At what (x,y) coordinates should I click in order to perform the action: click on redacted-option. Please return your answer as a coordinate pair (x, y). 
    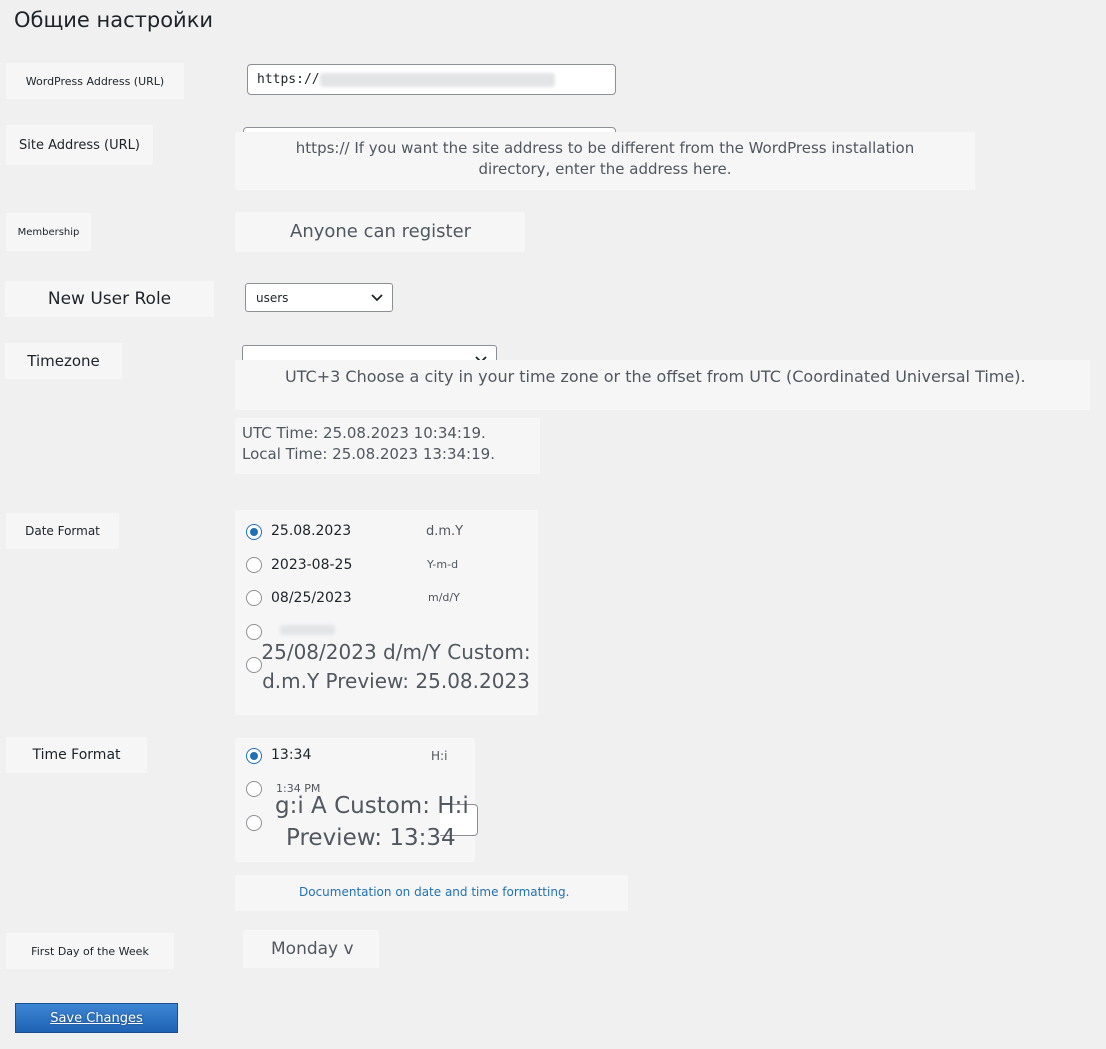
    Looking at the image, I should click on (307, 630).